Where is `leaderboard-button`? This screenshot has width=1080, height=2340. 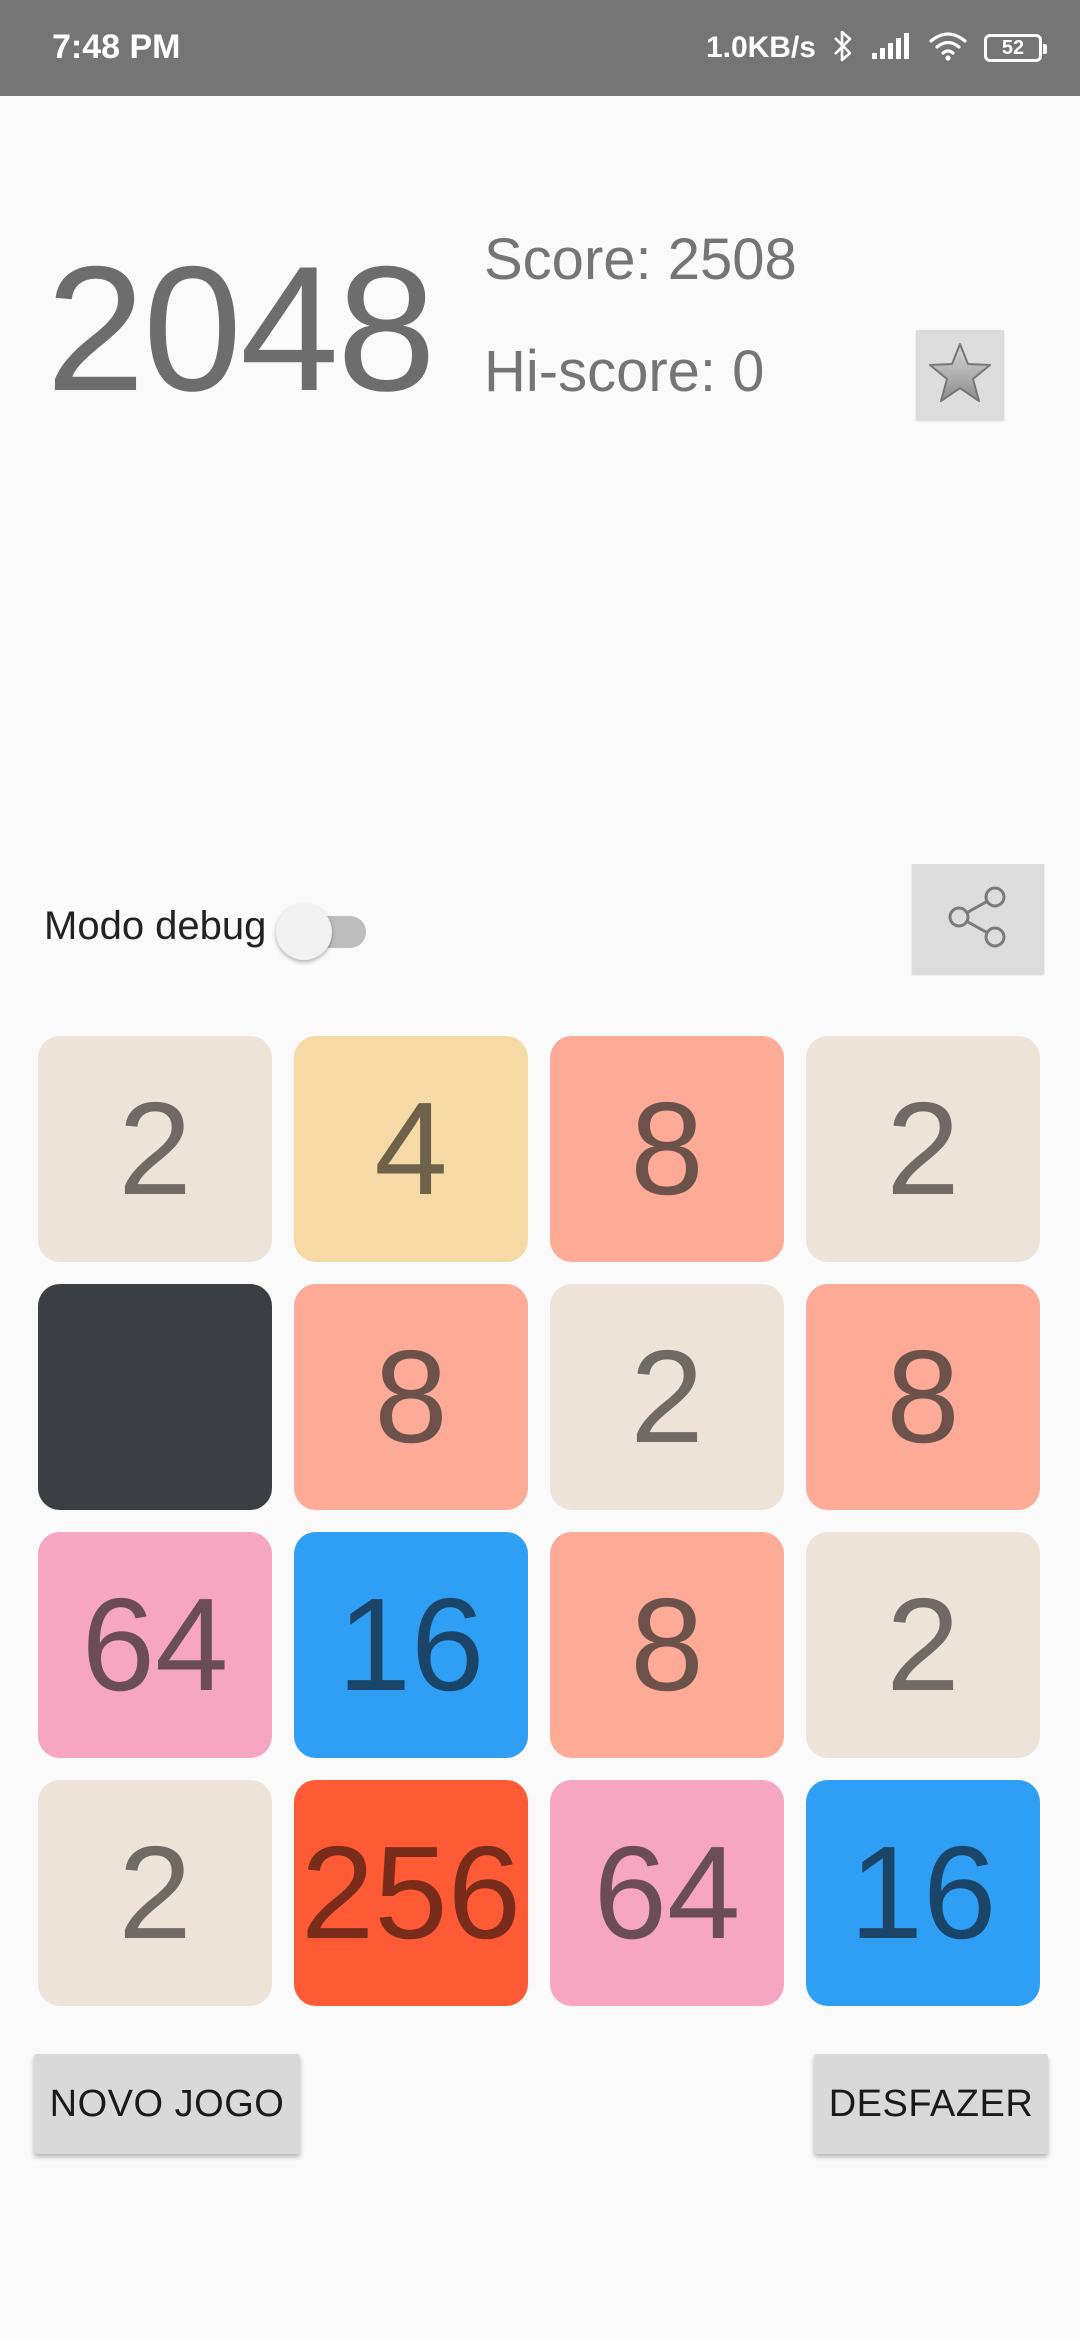 leaderboard-button is located at coordinates (960, 375).